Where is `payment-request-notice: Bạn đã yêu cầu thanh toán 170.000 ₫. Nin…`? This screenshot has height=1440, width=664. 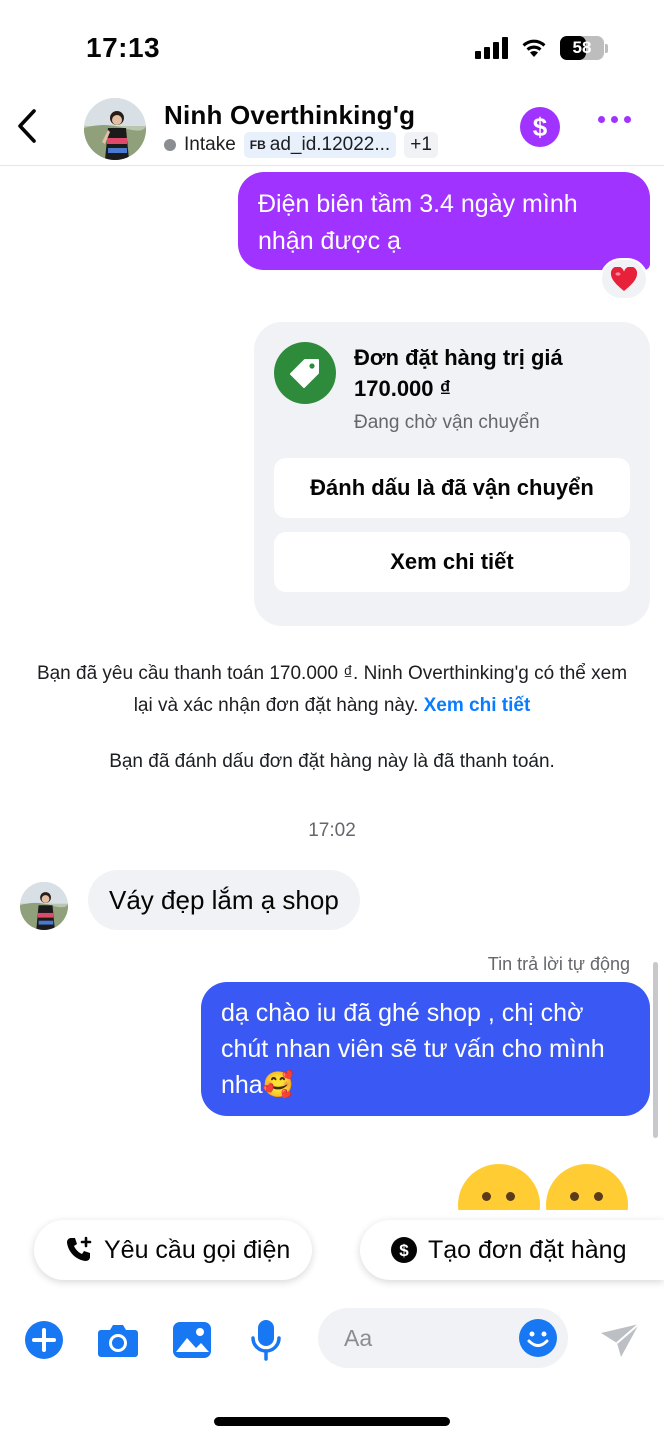 payment-request-notice: Bạn đã yêu cầu thanh toán 170.000 ₫. Nin… is located at coordinates (332, 690).